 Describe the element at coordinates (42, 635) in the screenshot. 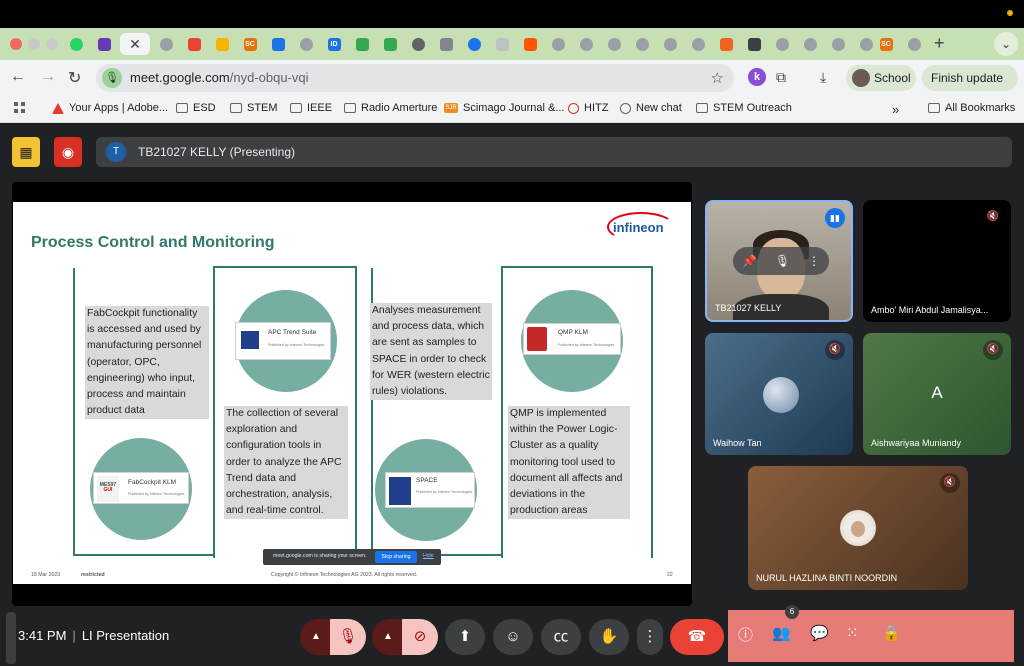

I see `meeting-time: 3:41 PM` at that location.